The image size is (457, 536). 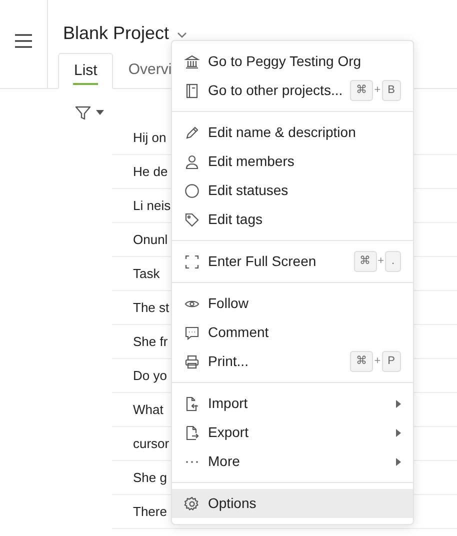 I want to click on menu-item-label: More, so click(x=224, y=461).